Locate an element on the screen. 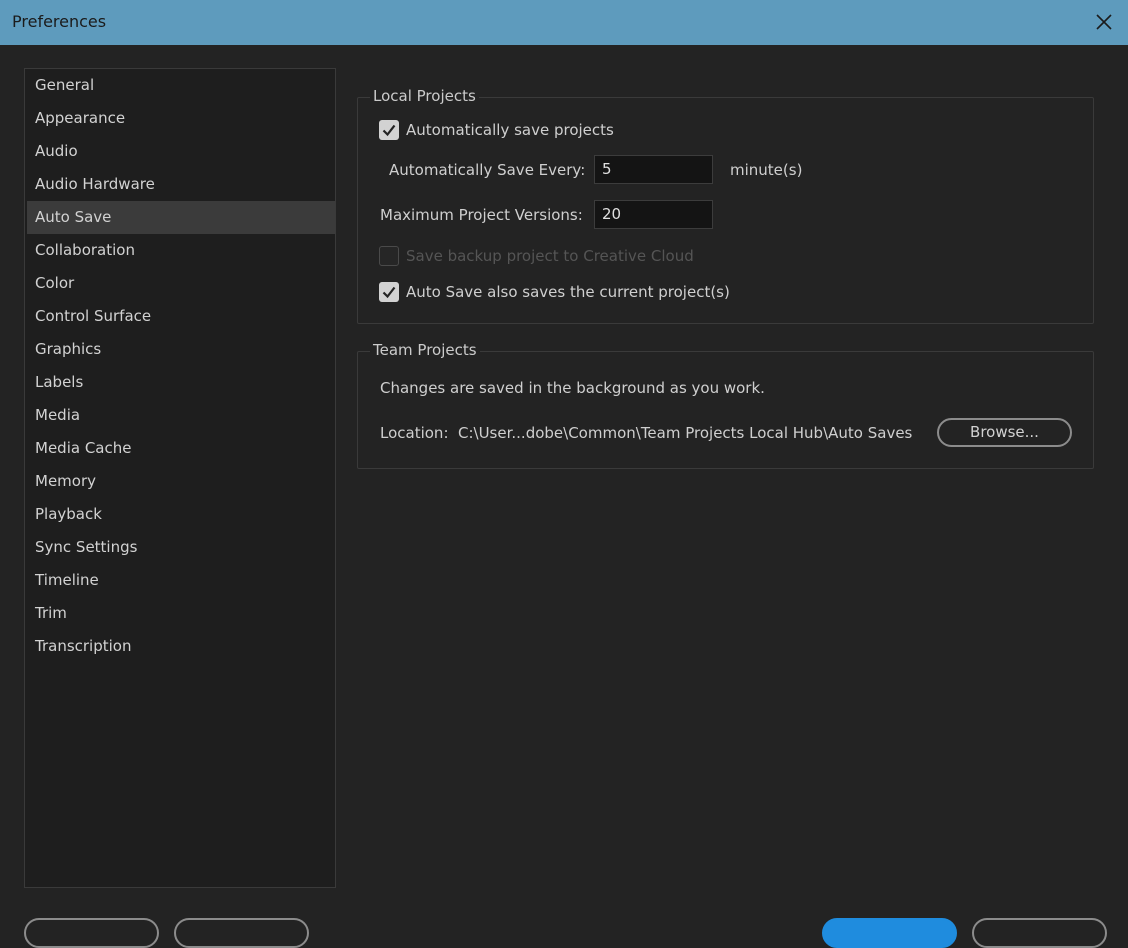 This screenshot has height=948, width=1128. sidebar-item-sync-settings: Sync Settings is located at coordinates (181, 547).